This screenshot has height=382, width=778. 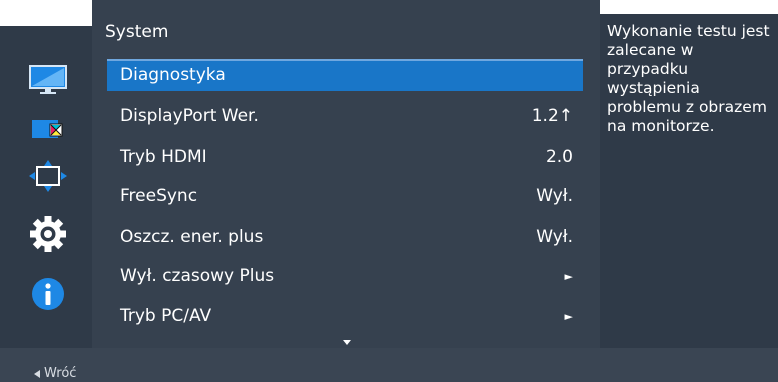 What do you see at coordinates (166, 316) in the screenshot?
I see `menu-item-label: Tryb PC/AV` at bounding box center [166, 316].